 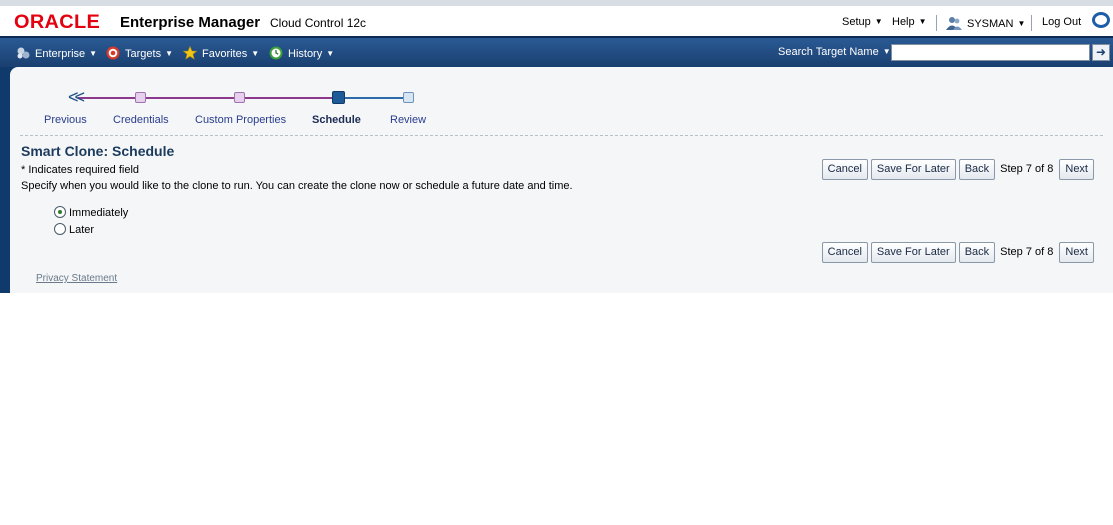 What do you see at coordinates (98, 151) in the screenshot?
I see `page-title: Smart Clone: Schedule` at bounding box center [98, 151].